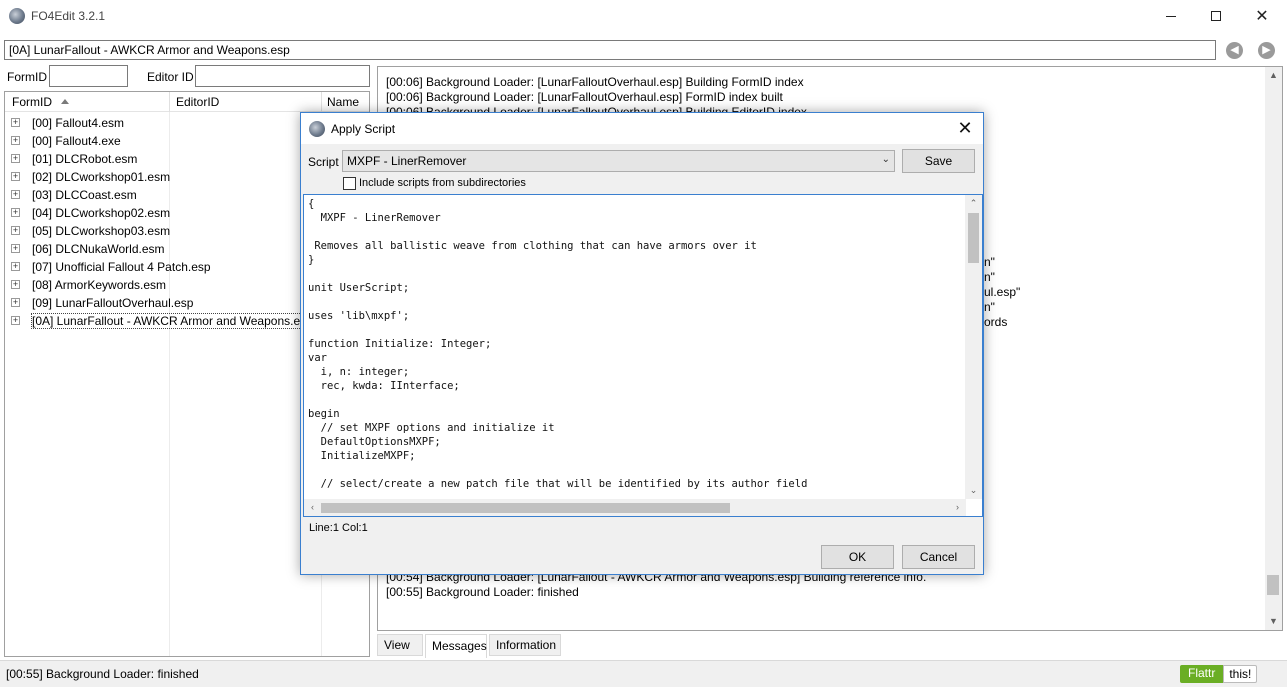 The height and width of the screenshot is (687, 1287). I want to click on plugin-label: [00] Fallout4.exe, so click(76, 141).